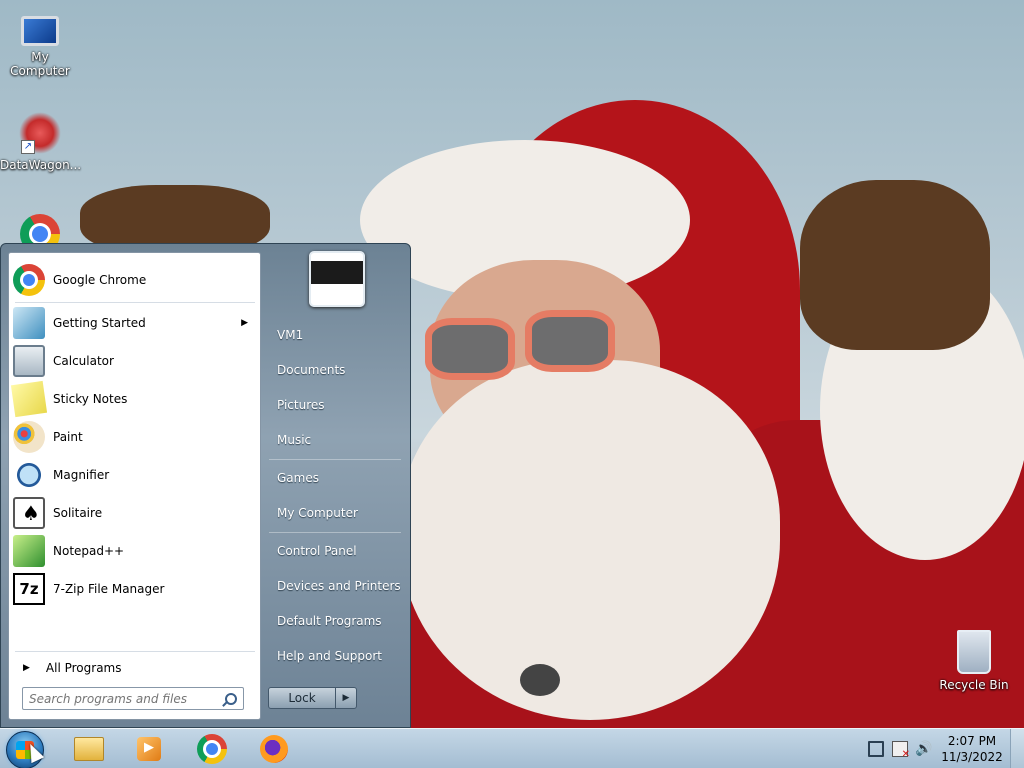 The height and width of the screenshot is (768, 1024). Describe the element at coordinates (972, 741) in the screenshot. I see `clock-time: 2:07 PM` at that location.